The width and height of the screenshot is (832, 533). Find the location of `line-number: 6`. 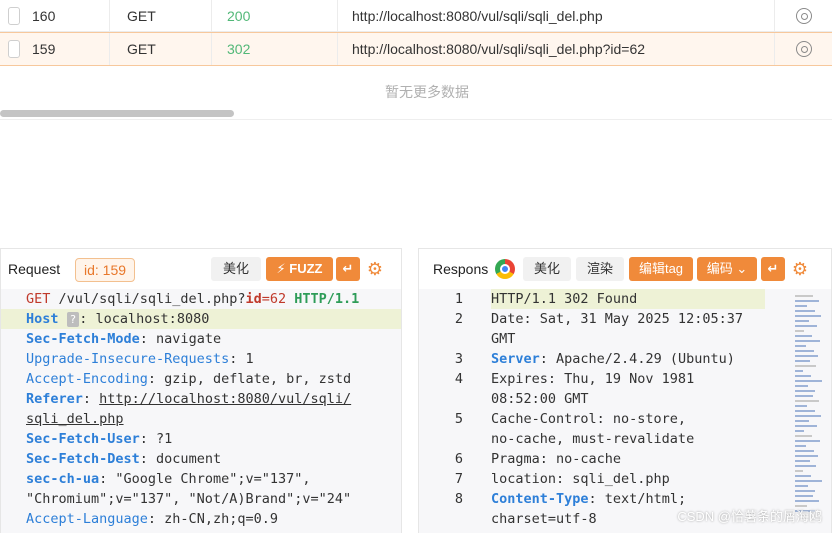

line-number: 6 is located at coordinates (458, 459).